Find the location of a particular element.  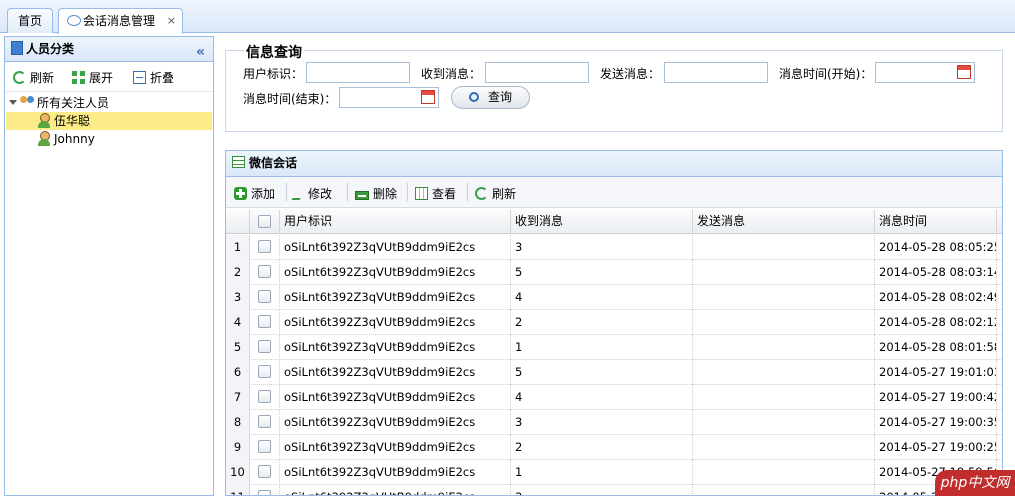

sent-input is located at coordinates (716, 72).